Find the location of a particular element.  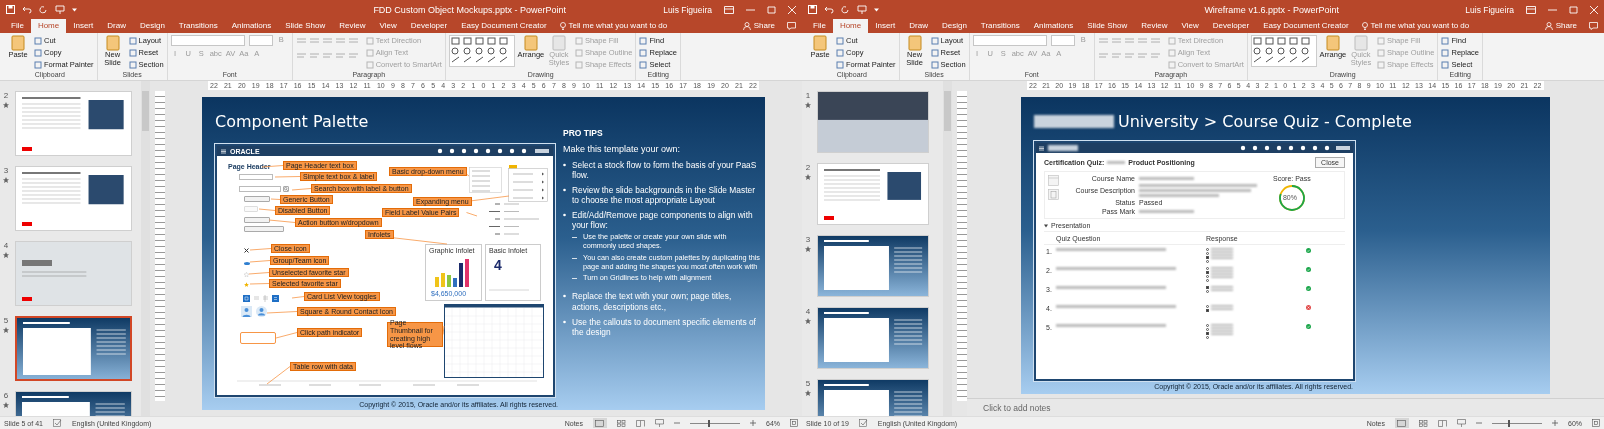

normal-view-icon is located at coordinates (1402, 423).